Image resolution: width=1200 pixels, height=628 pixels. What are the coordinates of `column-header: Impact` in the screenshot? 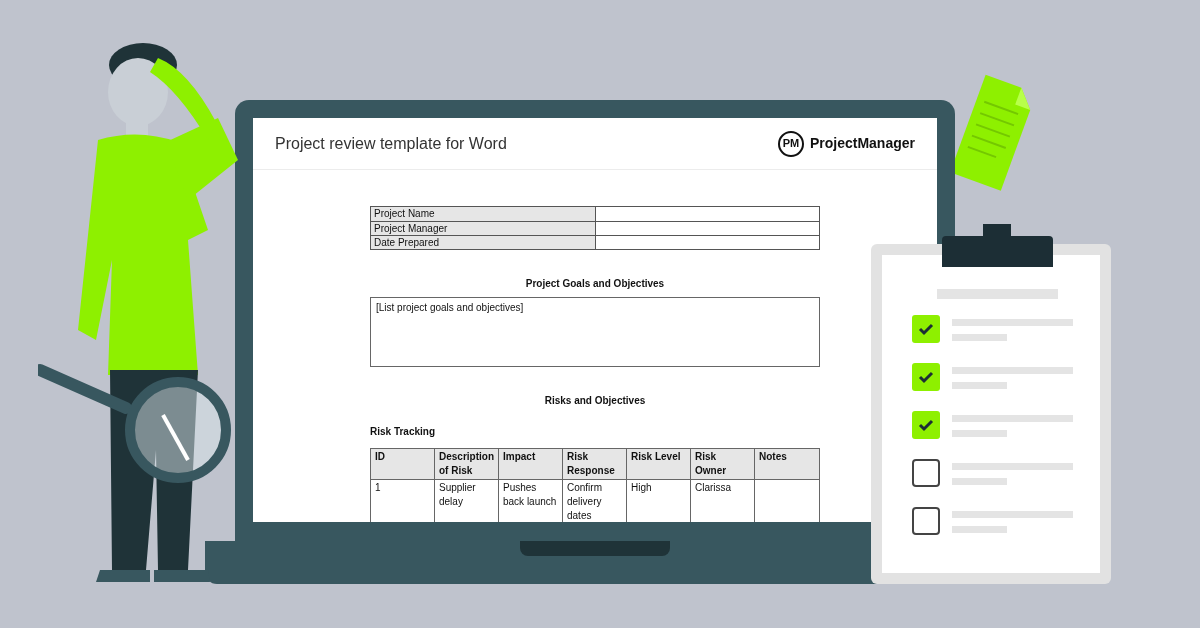 It's located at (531, 464).